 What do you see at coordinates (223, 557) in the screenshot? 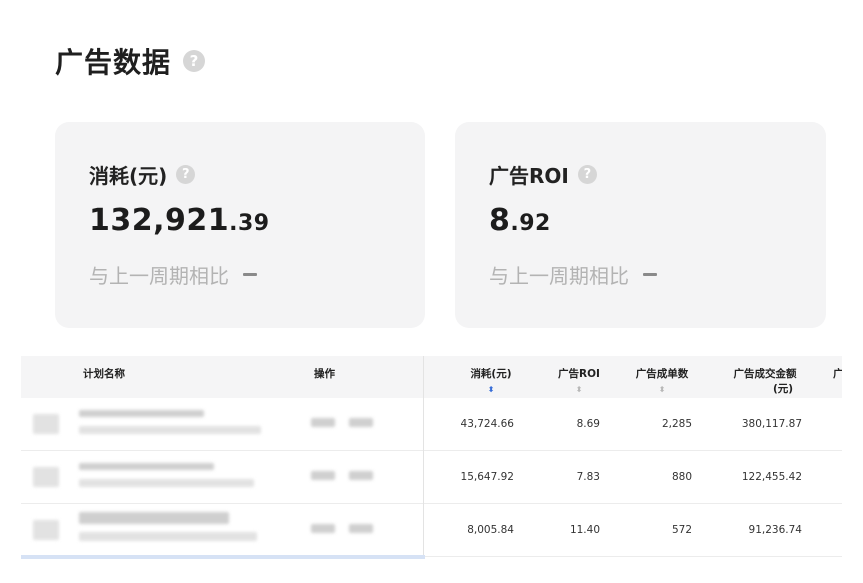
I see `horizontal-scrollbar` at bounding box center [223, 557].